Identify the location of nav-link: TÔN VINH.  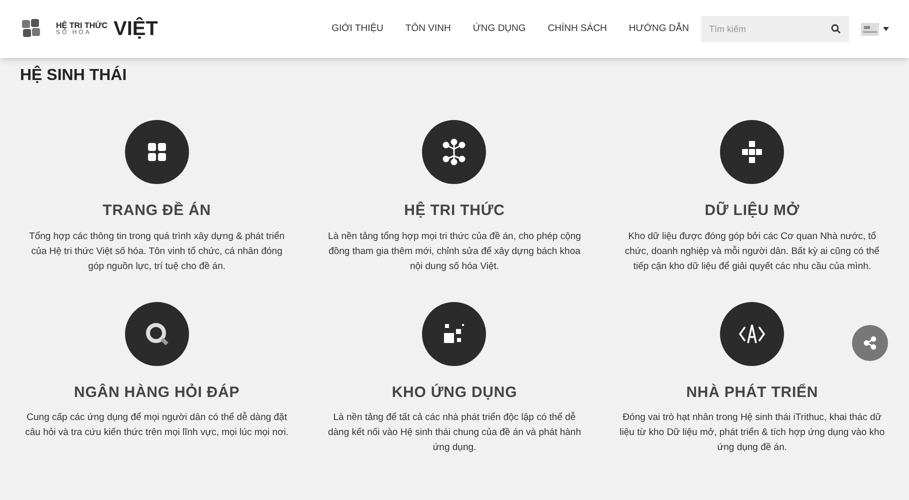
(428, 29).